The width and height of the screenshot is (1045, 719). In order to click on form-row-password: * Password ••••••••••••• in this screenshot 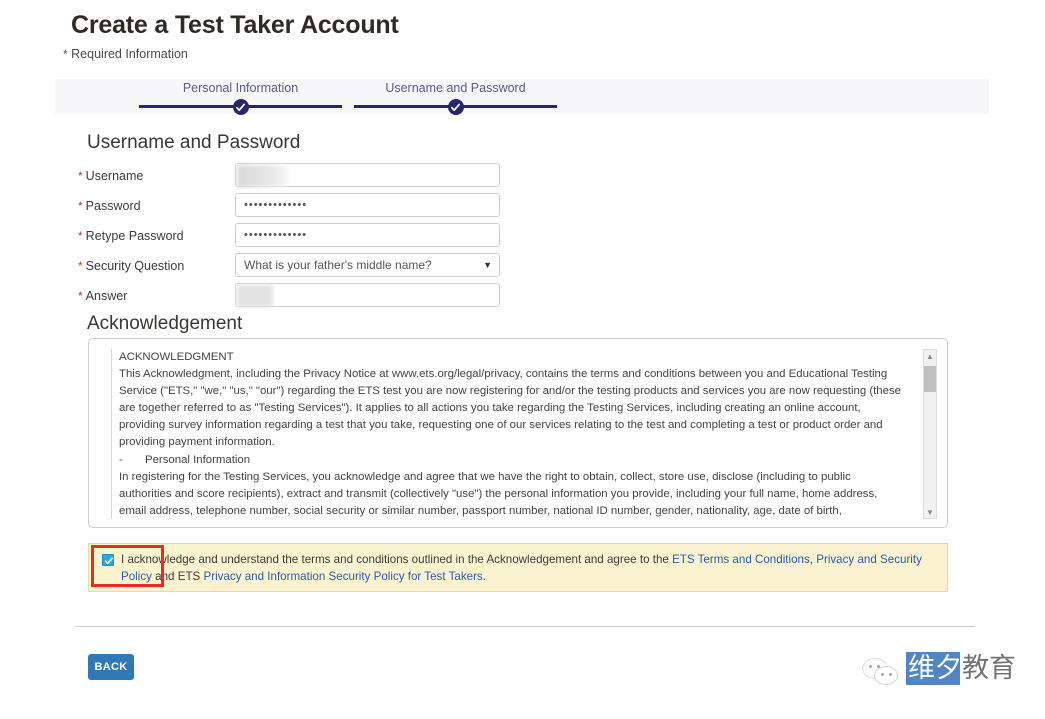, I will do `click(378, 208)`.